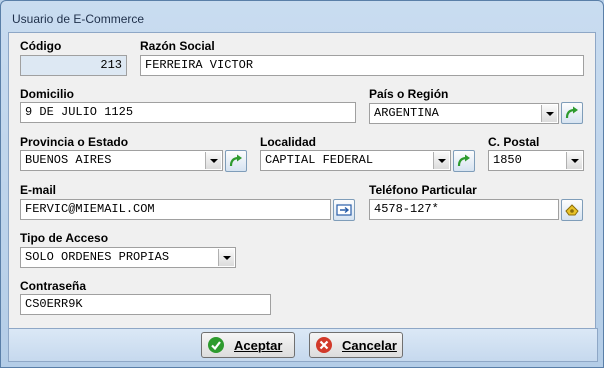 The width and height of the screenshot is (604, 368). I want to click on tipo-acceso-select: SOLO ORDENES PROPIAS, so click(128, 257).